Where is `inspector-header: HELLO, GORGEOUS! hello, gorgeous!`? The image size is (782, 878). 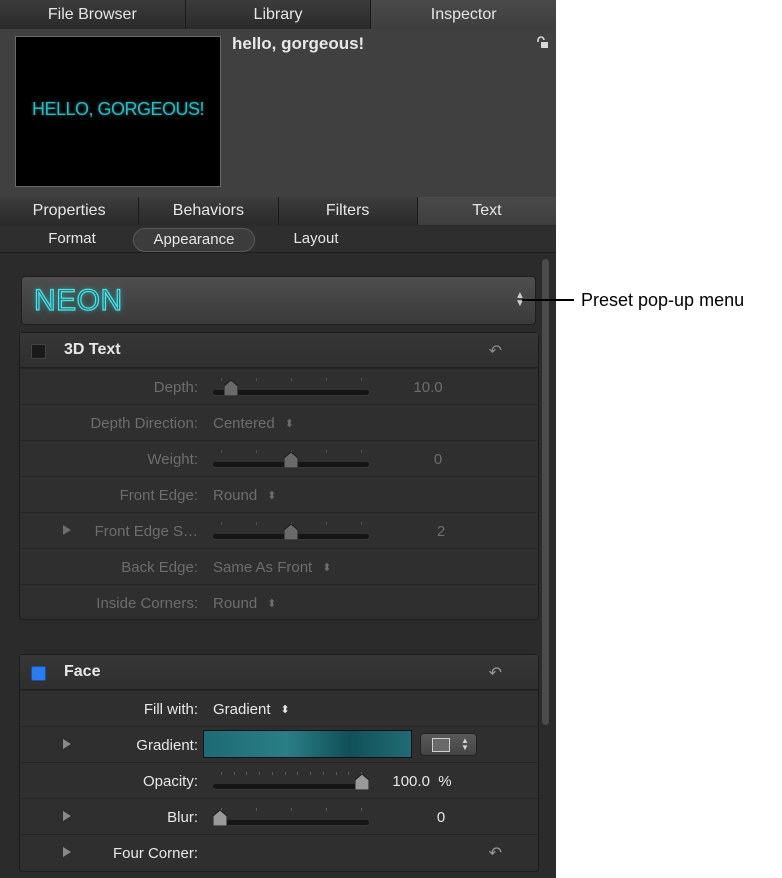
inspector-header: HELLO, GORGEOUS! hello, gorgeous! is located at coordinates (278, 113).